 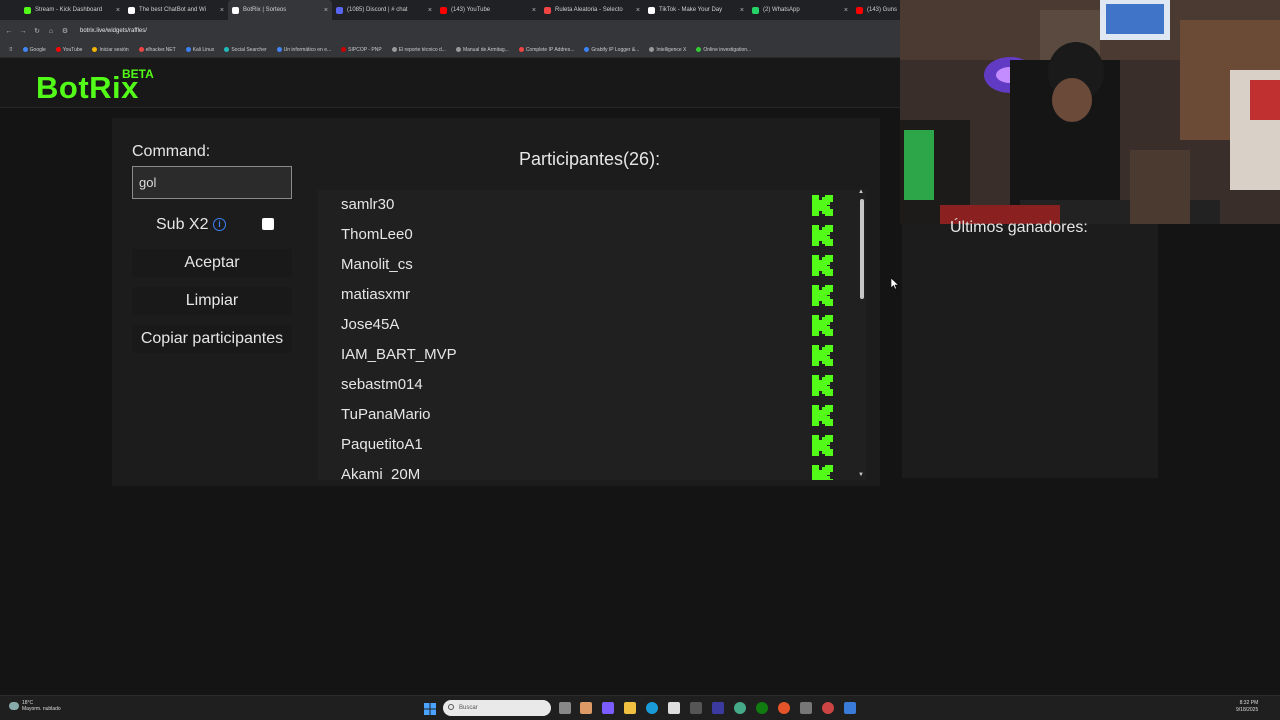 I want to click on sub-x2-checkbox, so click(x=268, y=224).